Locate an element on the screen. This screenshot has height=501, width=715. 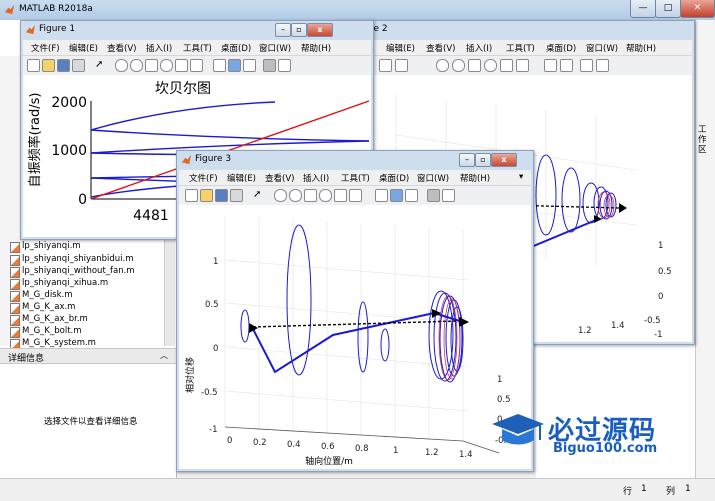
list-item: lp_shiyanqi.m is located at coordinates (45, 247).